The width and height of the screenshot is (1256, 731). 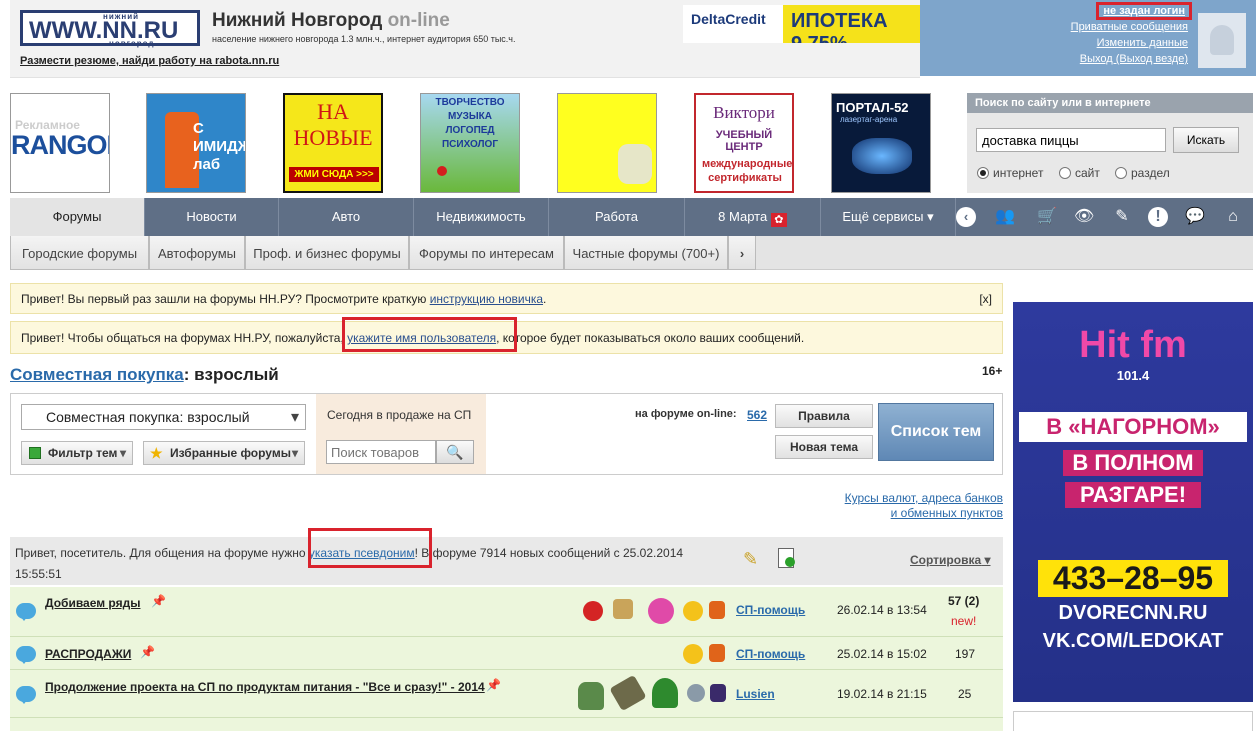 What do you see at coordinates (1222, 40) in the screenshot?
I see `avatar` at bounding box center [1222, 40].